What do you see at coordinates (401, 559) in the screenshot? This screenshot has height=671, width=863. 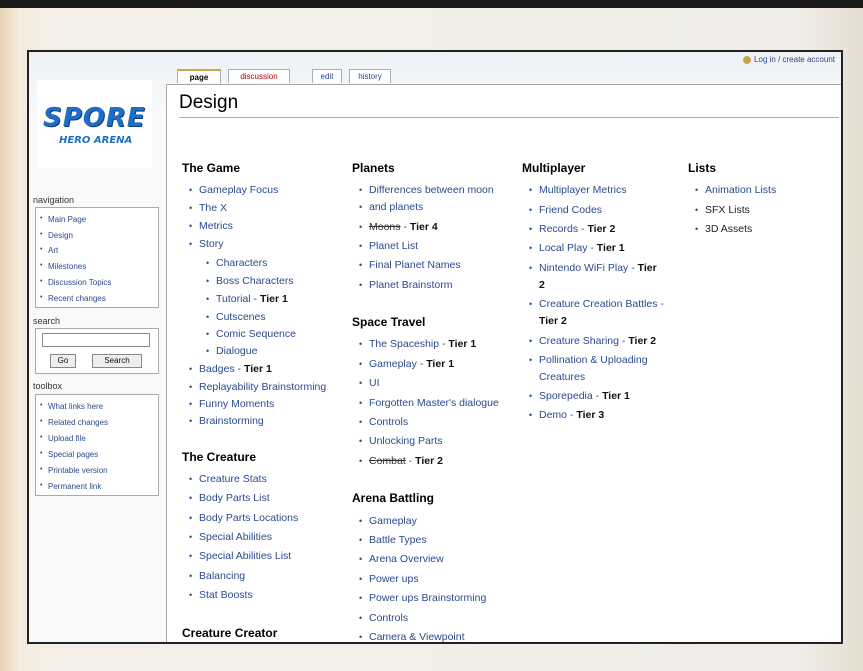 I see `link-arena-overview: Arena Overview` at bounding box center [401, 559].